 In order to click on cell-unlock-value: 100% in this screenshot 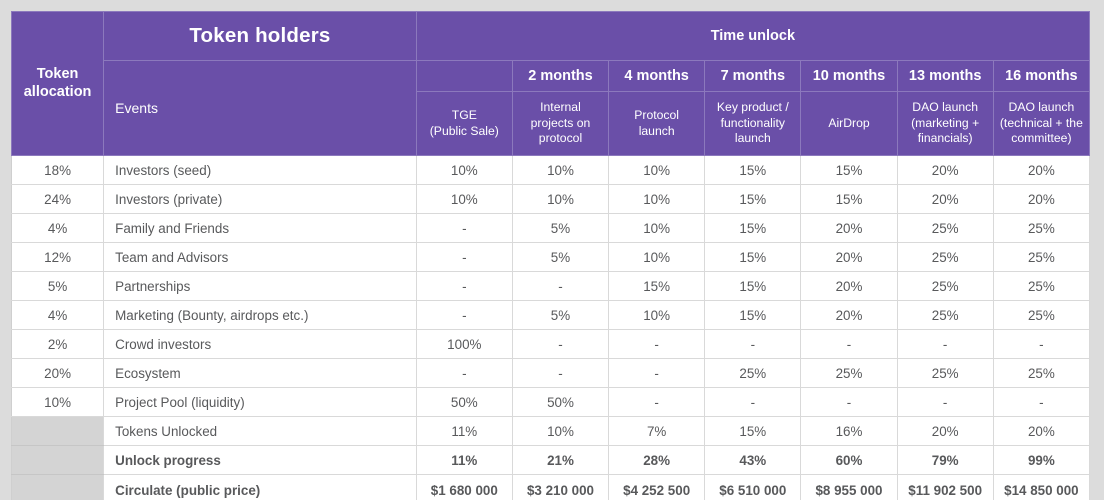, I will do `click(464, 344)`.